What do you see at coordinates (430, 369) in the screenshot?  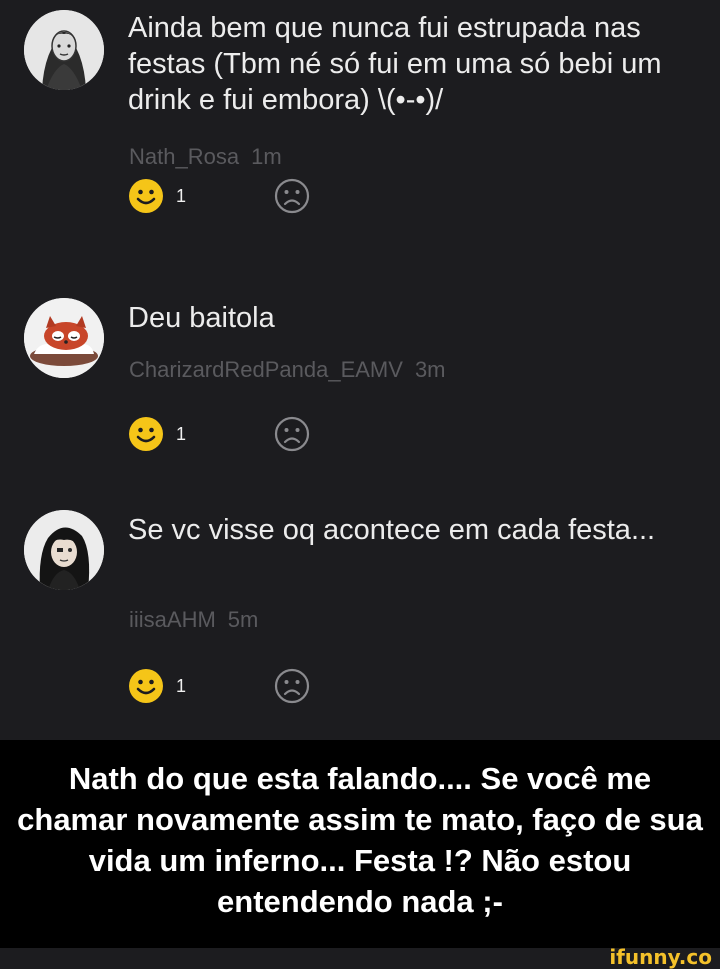 I see `timestamp: 3m` at bounding box center [430, 369].